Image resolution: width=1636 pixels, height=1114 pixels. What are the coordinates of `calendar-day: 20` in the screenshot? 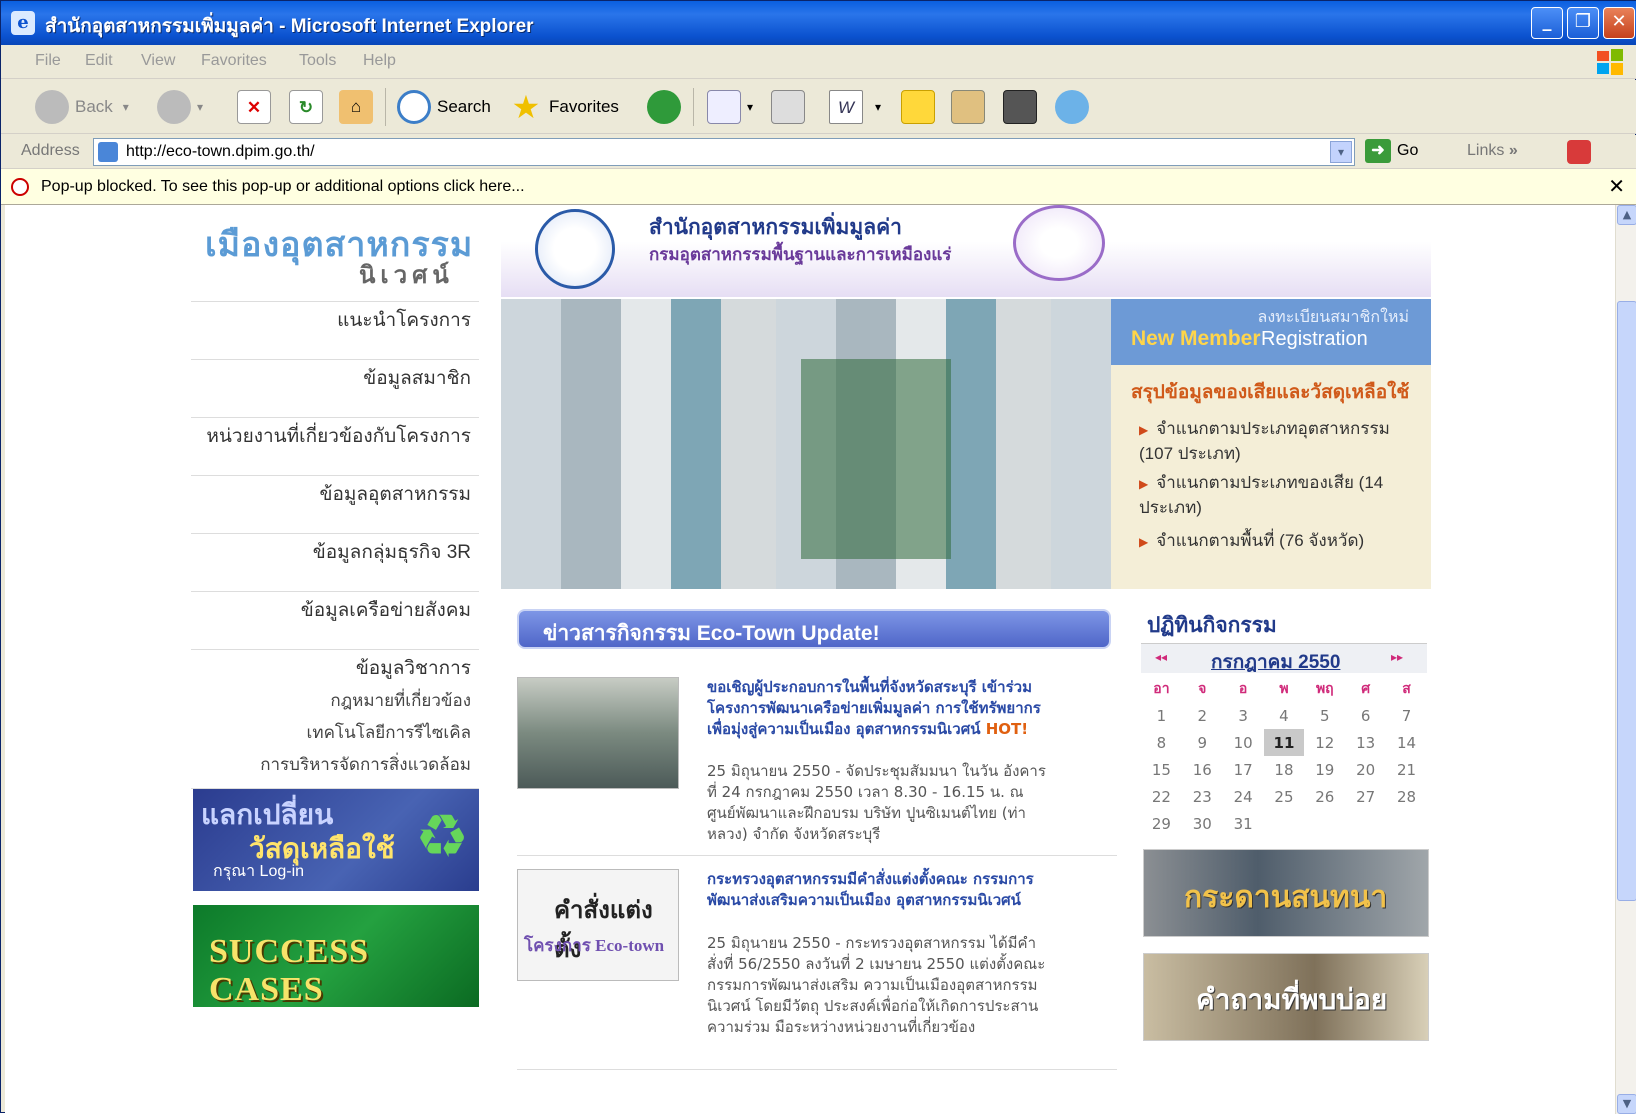 It's located at (1365, 769).